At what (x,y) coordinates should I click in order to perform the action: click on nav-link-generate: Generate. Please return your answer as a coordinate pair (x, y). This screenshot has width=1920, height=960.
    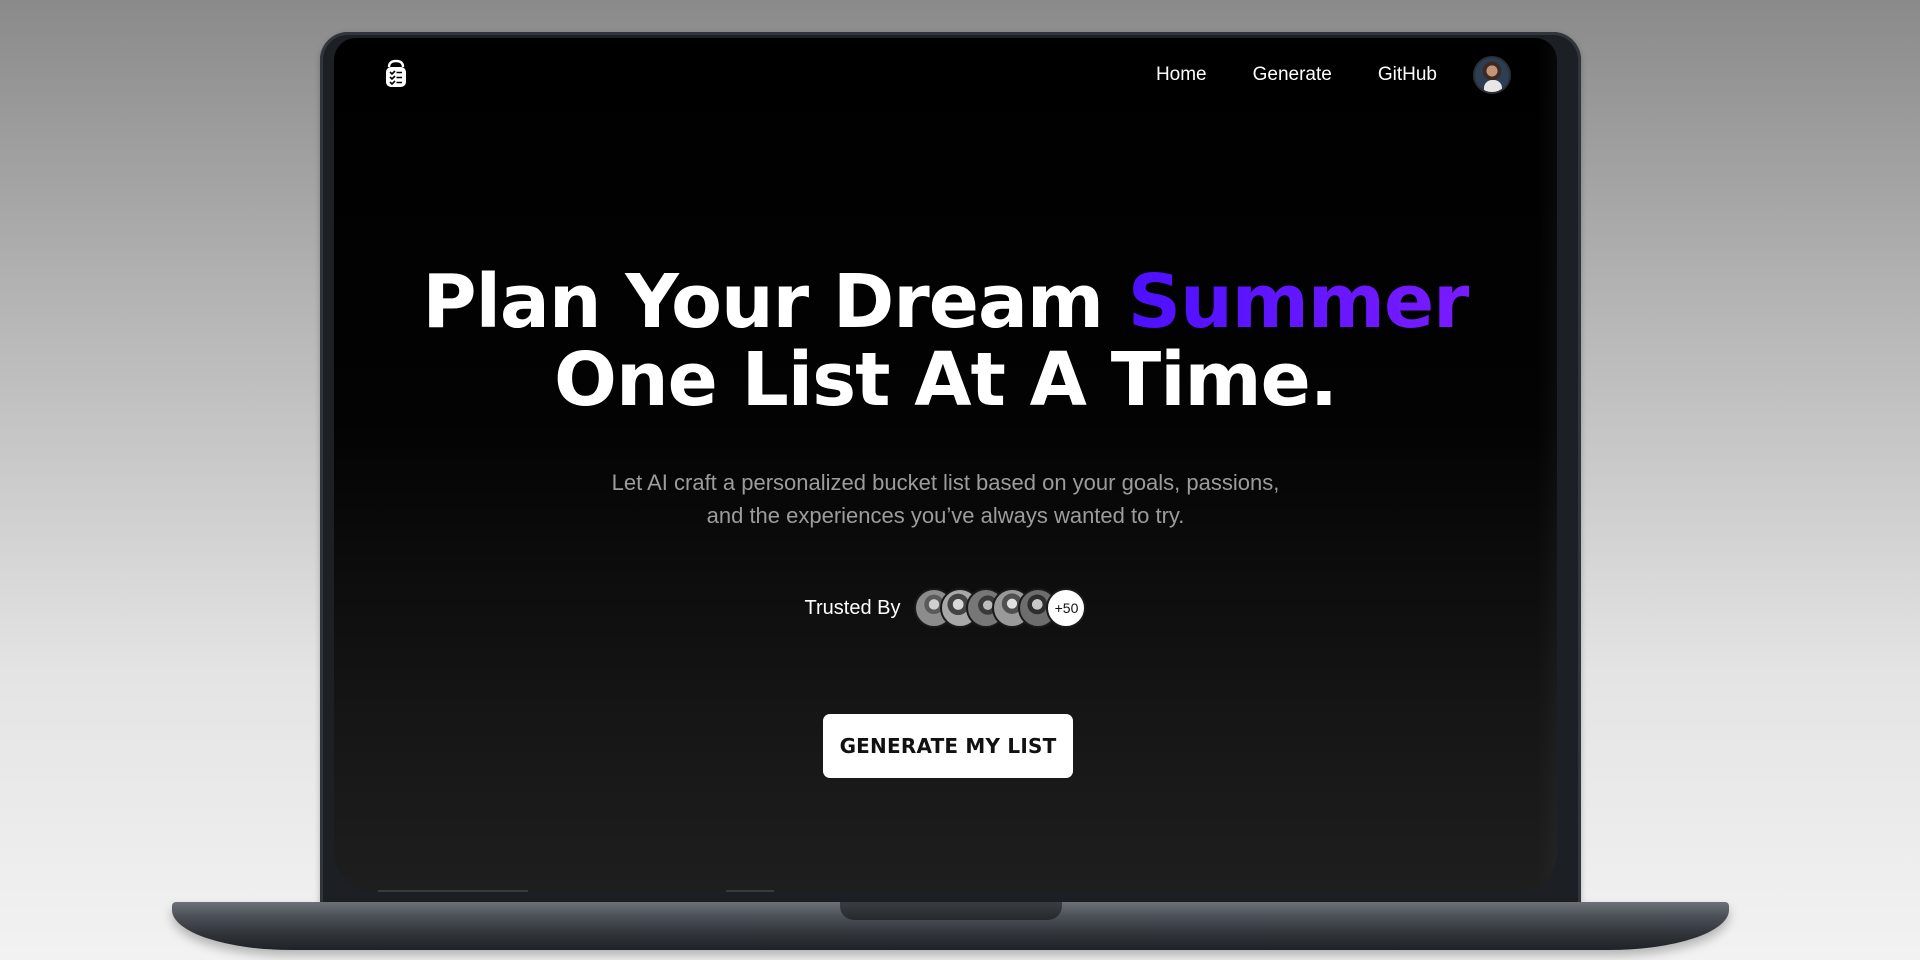
    Looking at the image, I should click on (1292, 75).